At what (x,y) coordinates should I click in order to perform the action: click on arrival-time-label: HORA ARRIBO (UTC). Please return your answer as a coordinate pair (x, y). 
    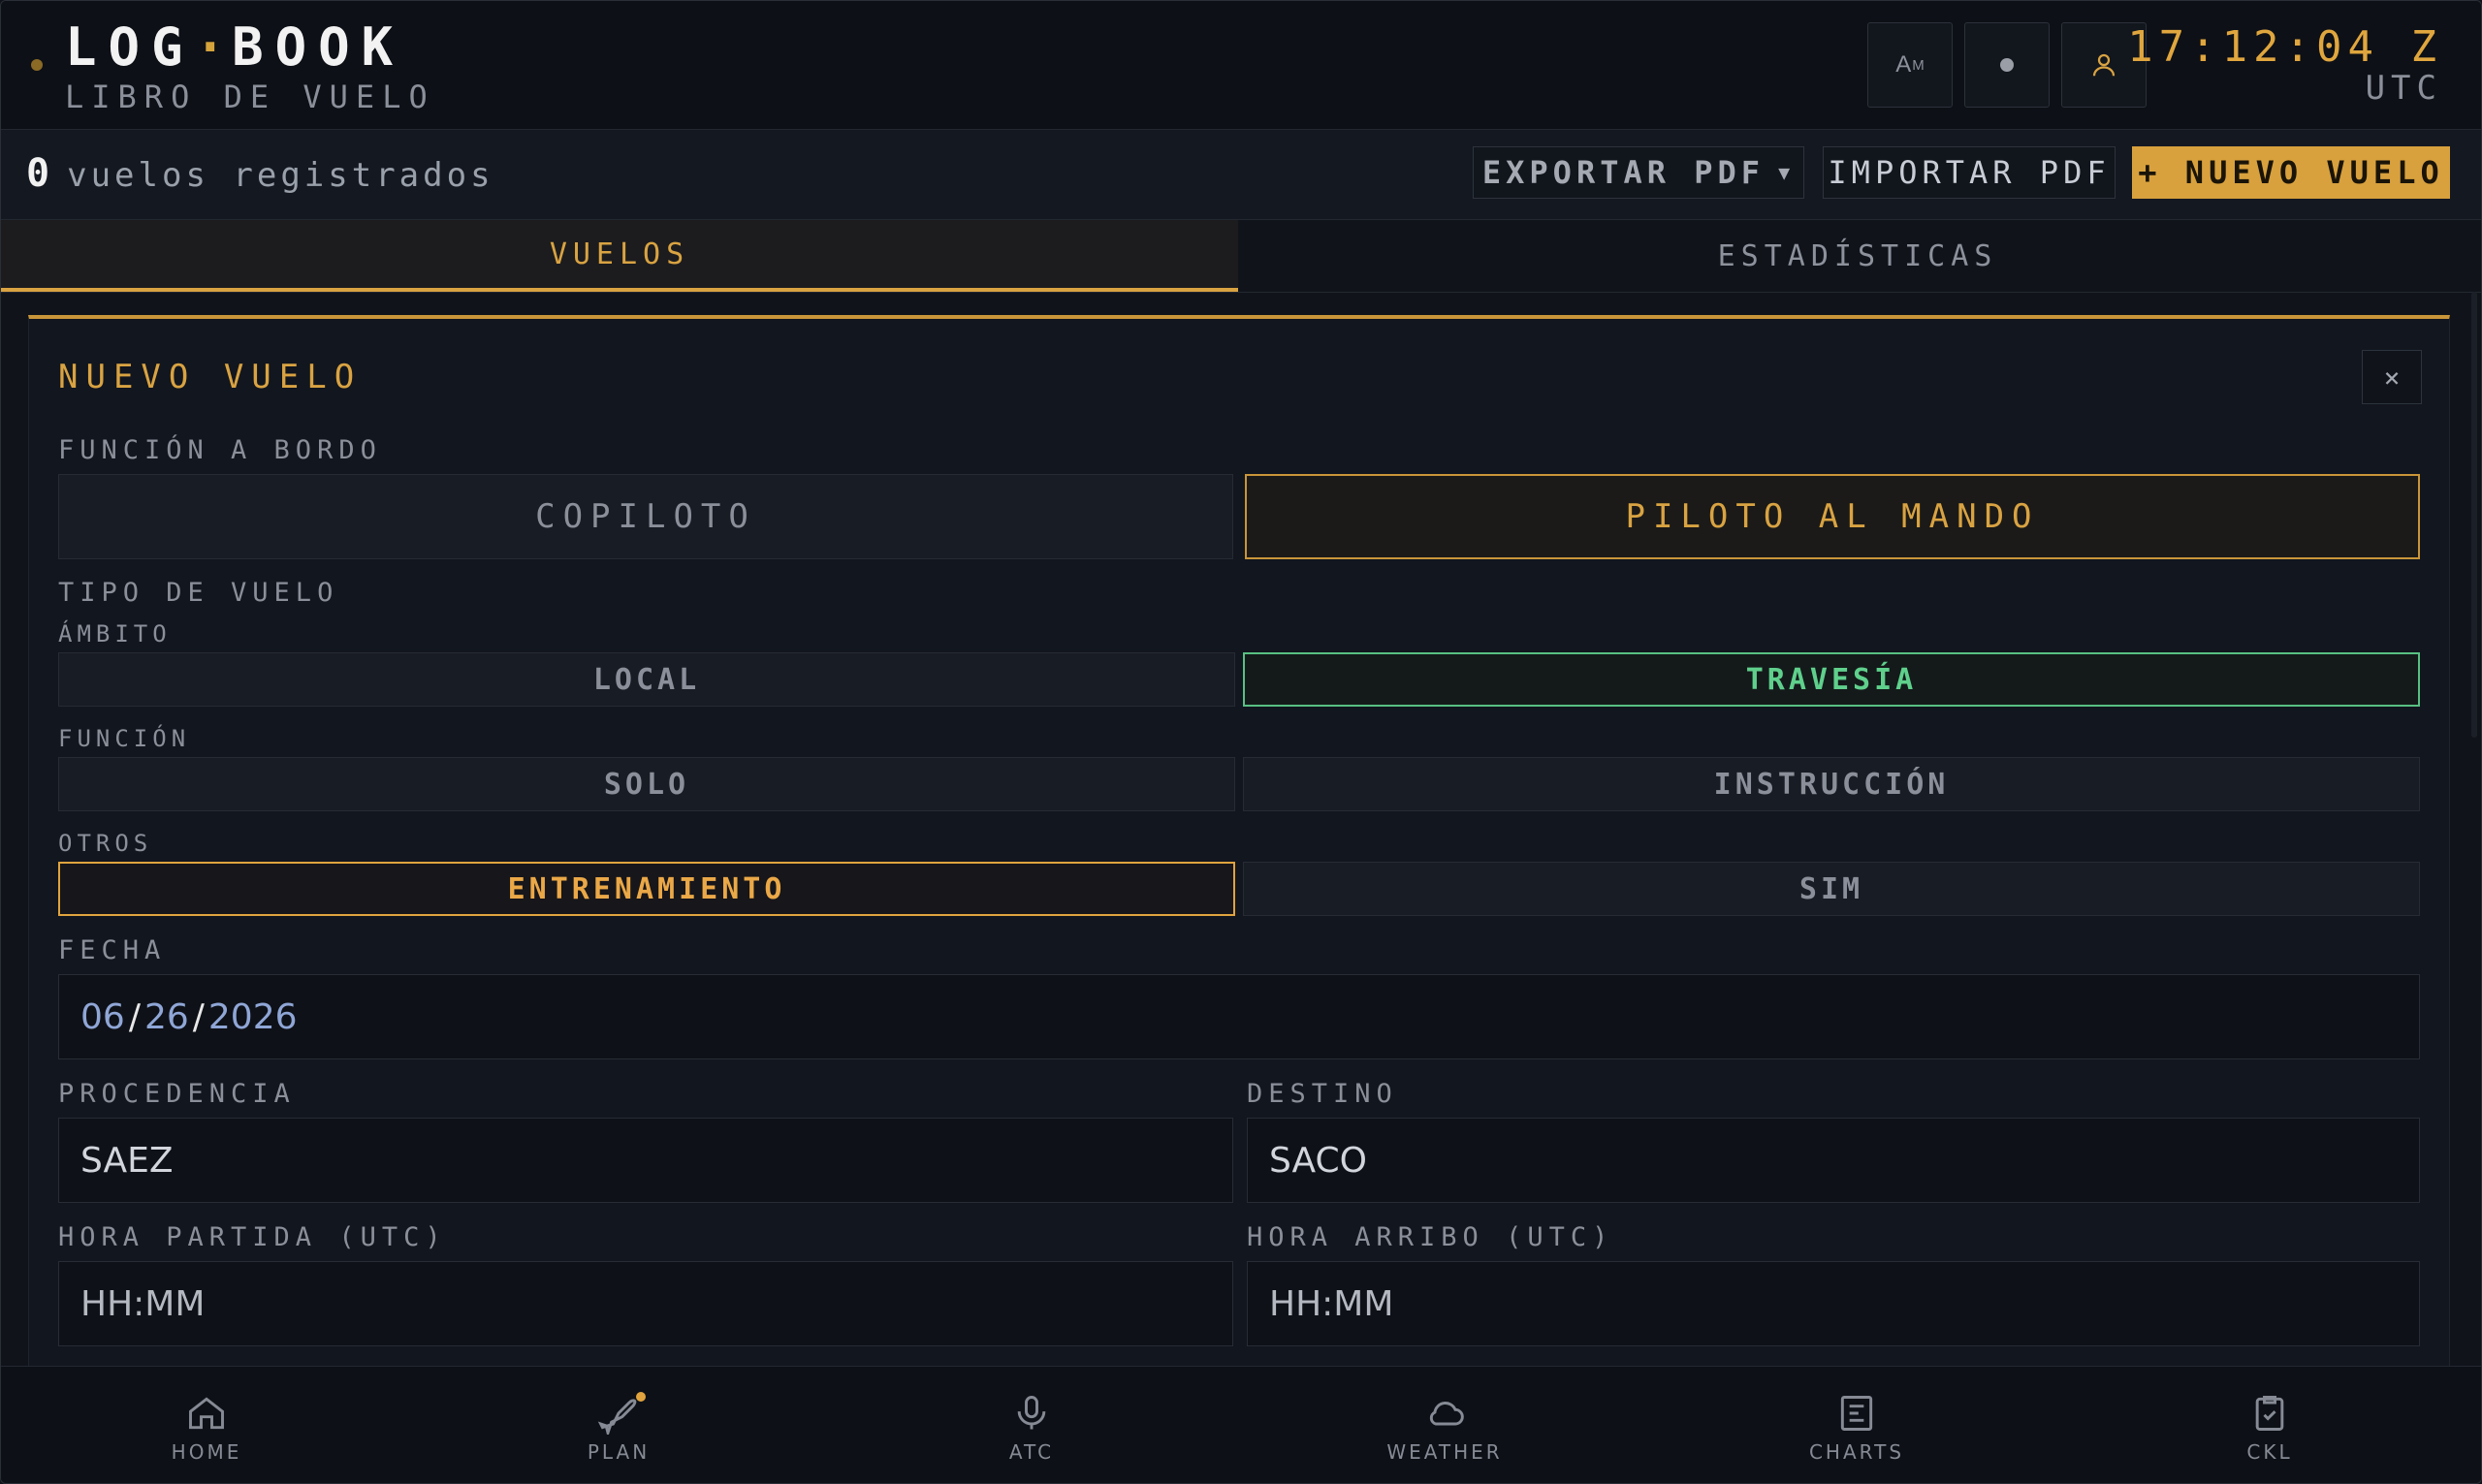
    Looking at the image, I should click on (1430, 1237).